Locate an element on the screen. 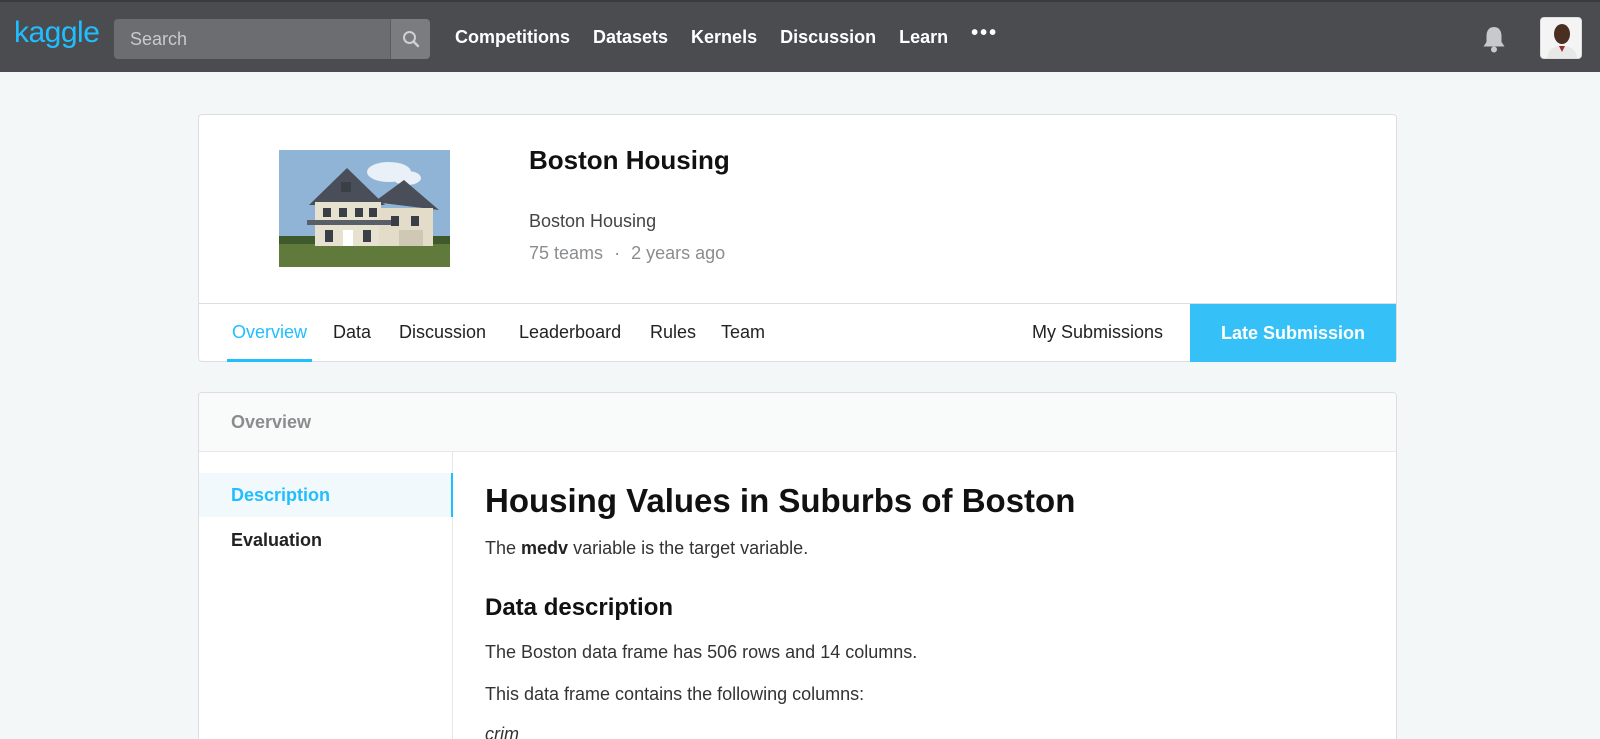 The width and height of the screenshot is (1600, 739). target-variable-name: medv is located at coordinates (545, 548).